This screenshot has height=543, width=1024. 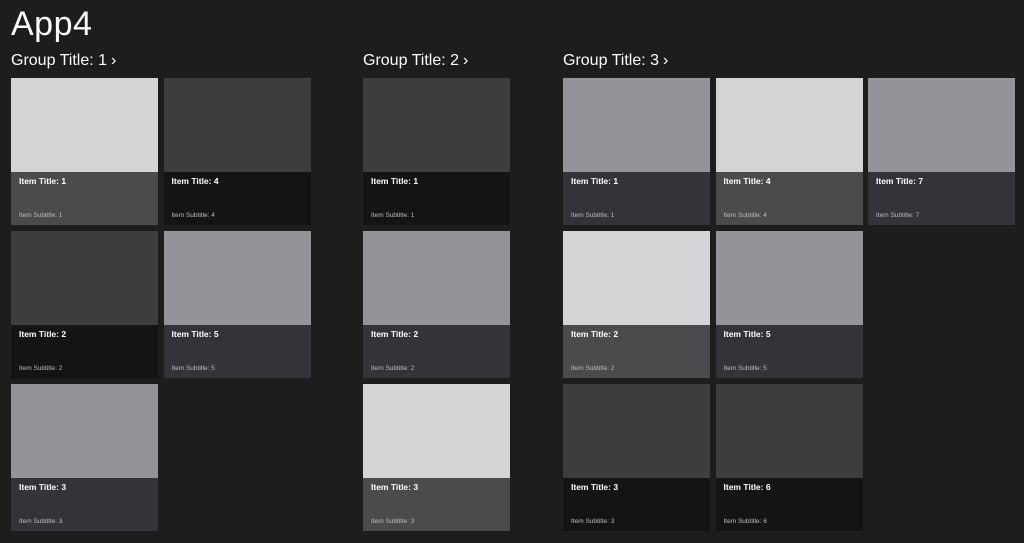 I want to click on group-header-2: Group Title: 2 ›, so click(x=415, y=61).